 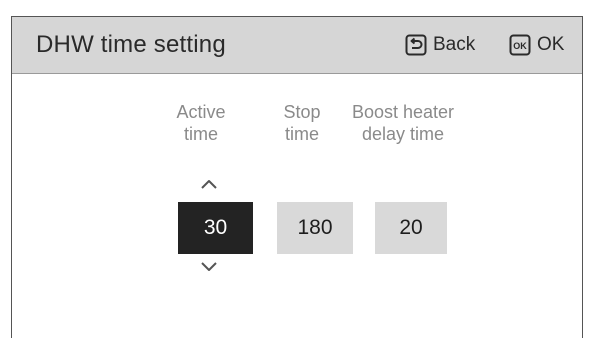 I want to click on ok-button: OK OK, so click(x=536, y=45).